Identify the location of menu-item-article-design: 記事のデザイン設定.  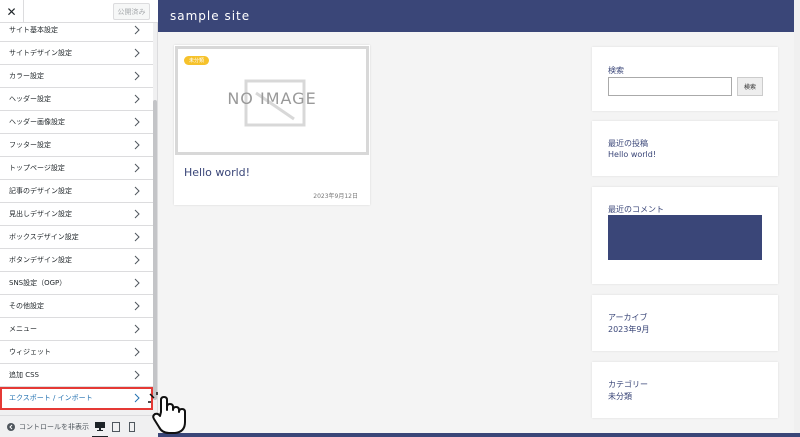
(76, 191).